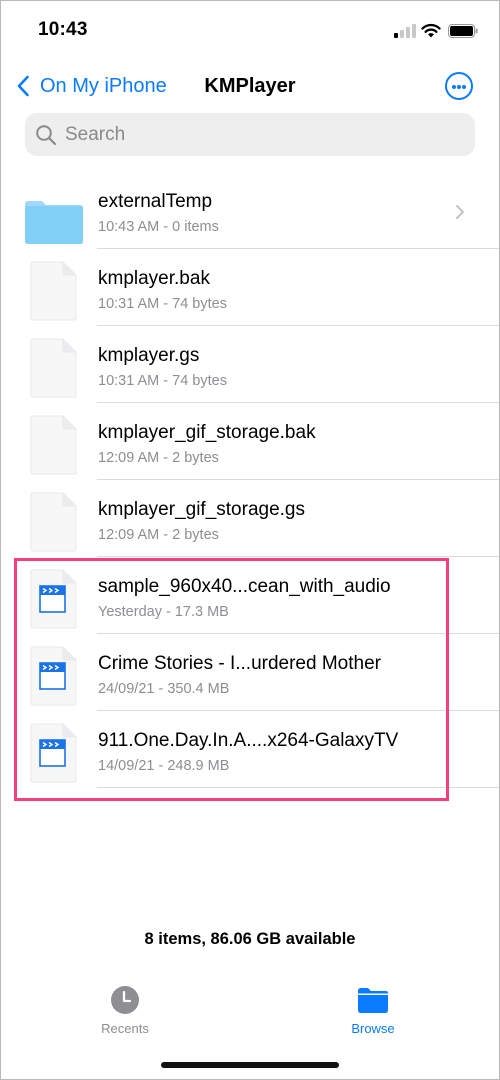  Describe the element at coordinates (250, 1015) in the screenshot. I see `tab-bar: Recents Browse` at that location.